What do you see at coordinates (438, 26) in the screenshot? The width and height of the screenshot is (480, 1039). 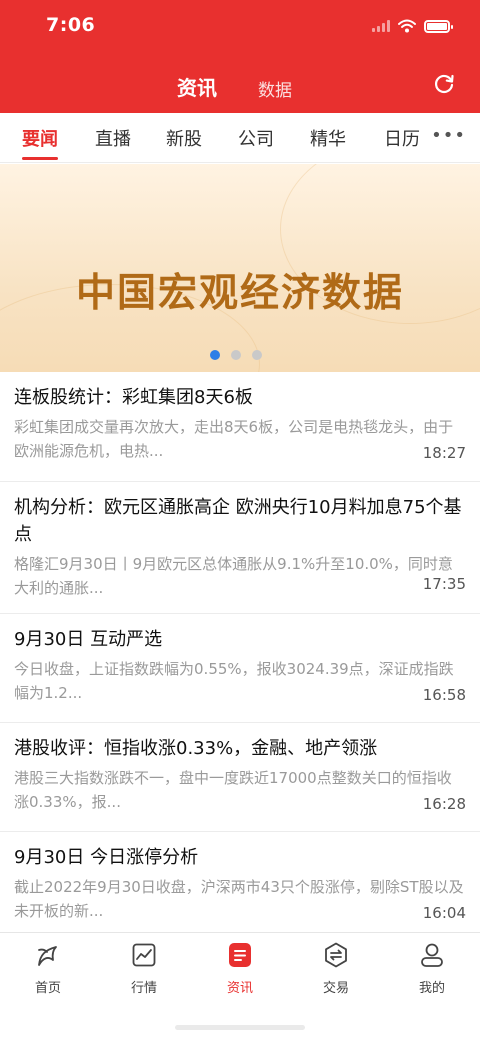 I see `battery-icon` at bounding box center [438, 26].